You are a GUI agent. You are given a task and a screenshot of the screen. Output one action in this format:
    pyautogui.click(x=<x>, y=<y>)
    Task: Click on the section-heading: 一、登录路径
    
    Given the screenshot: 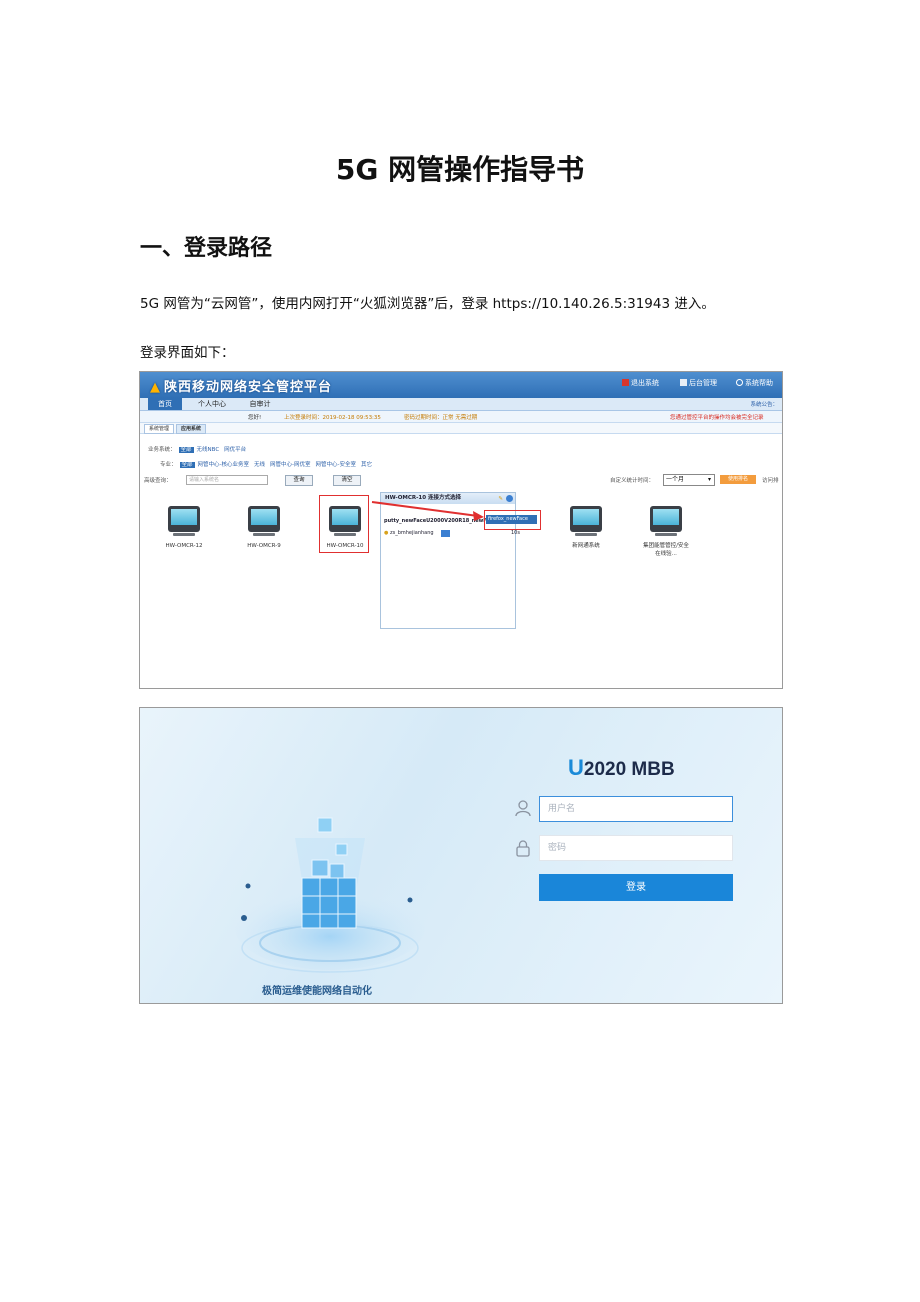 What is the action you would take?
    pyautogui.click(x=206, y=248)
    